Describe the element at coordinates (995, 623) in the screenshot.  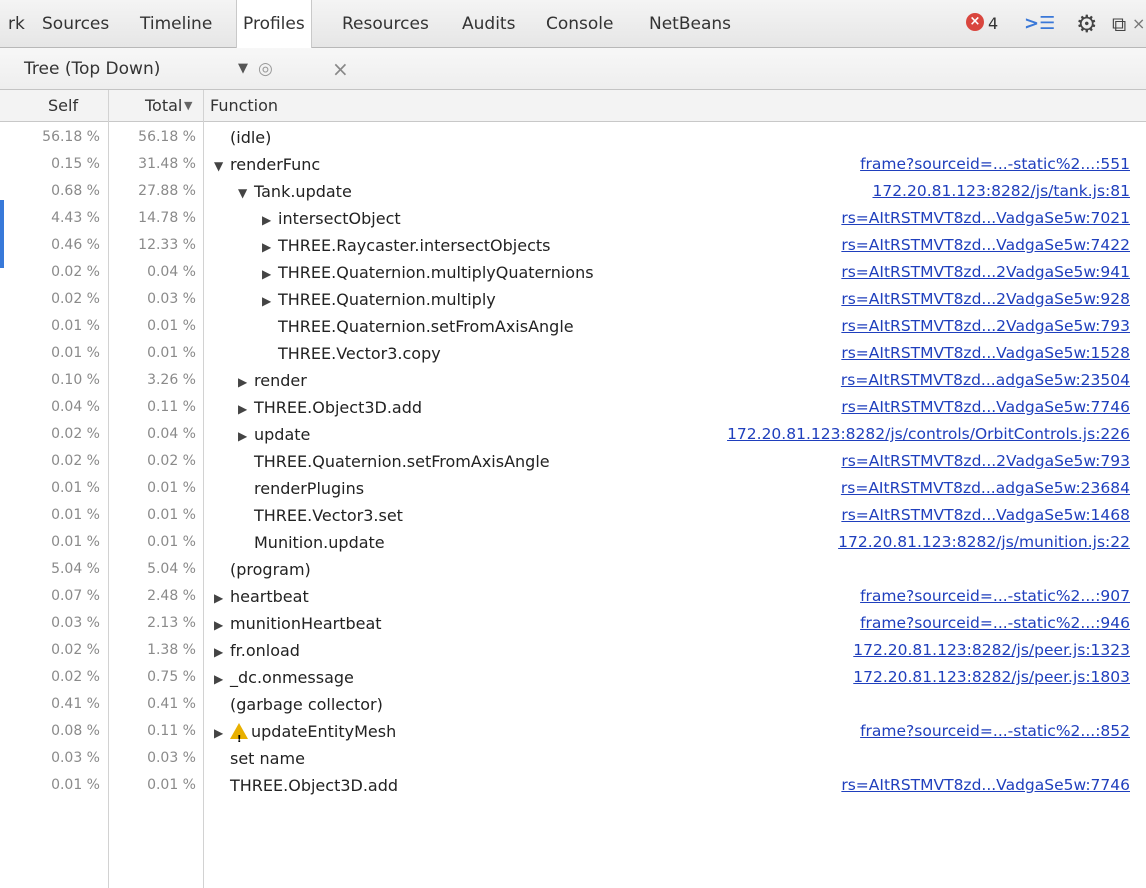
I see `source-link: frame?sourceid=...-static%2...:946` at that location.